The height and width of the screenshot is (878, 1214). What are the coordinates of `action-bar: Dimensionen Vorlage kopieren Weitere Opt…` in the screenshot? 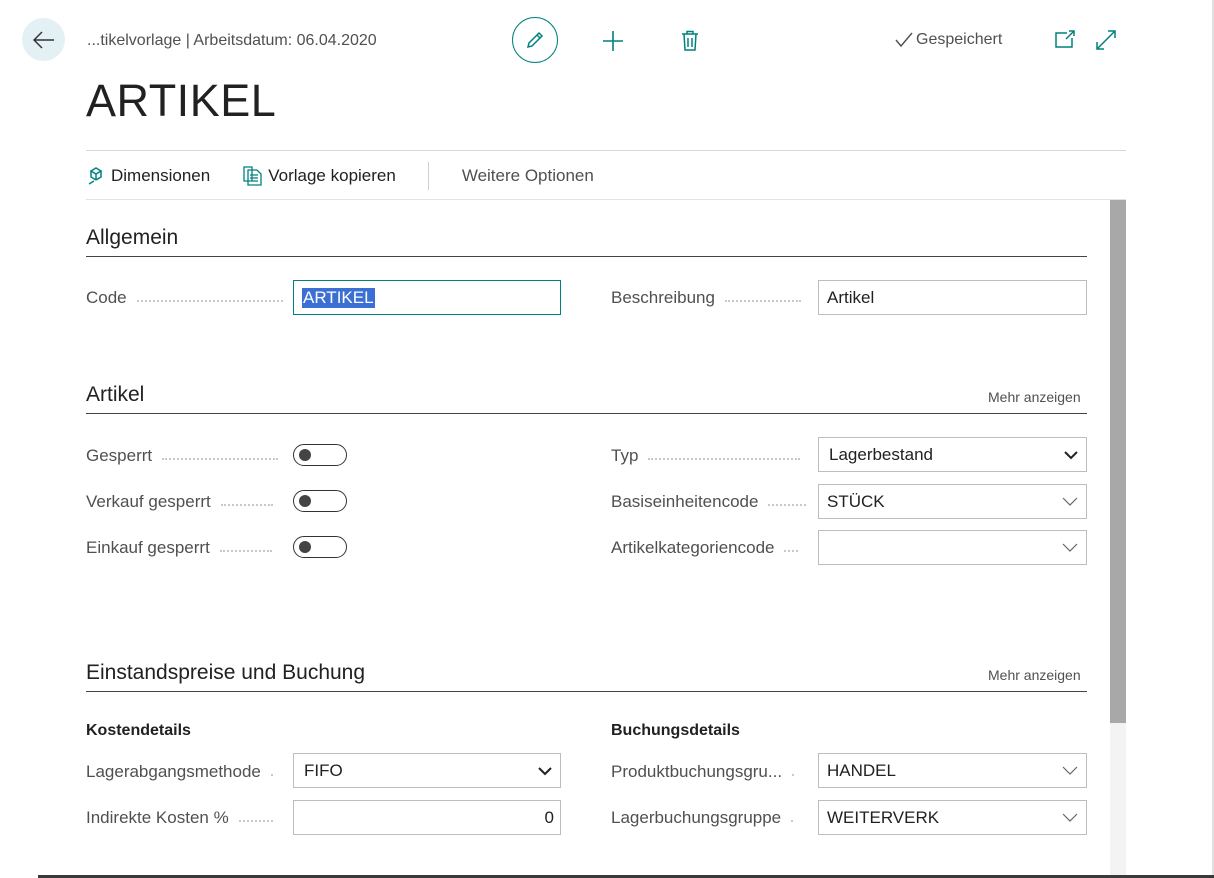 It's located at (340, 176).